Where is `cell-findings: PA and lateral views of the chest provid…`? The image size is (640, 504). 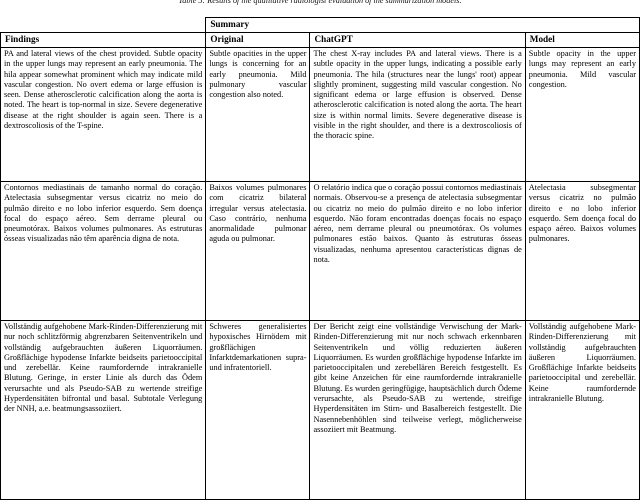 cell-findings: PA and lateral views of the chest provid… is located at coordinates (103, 114).